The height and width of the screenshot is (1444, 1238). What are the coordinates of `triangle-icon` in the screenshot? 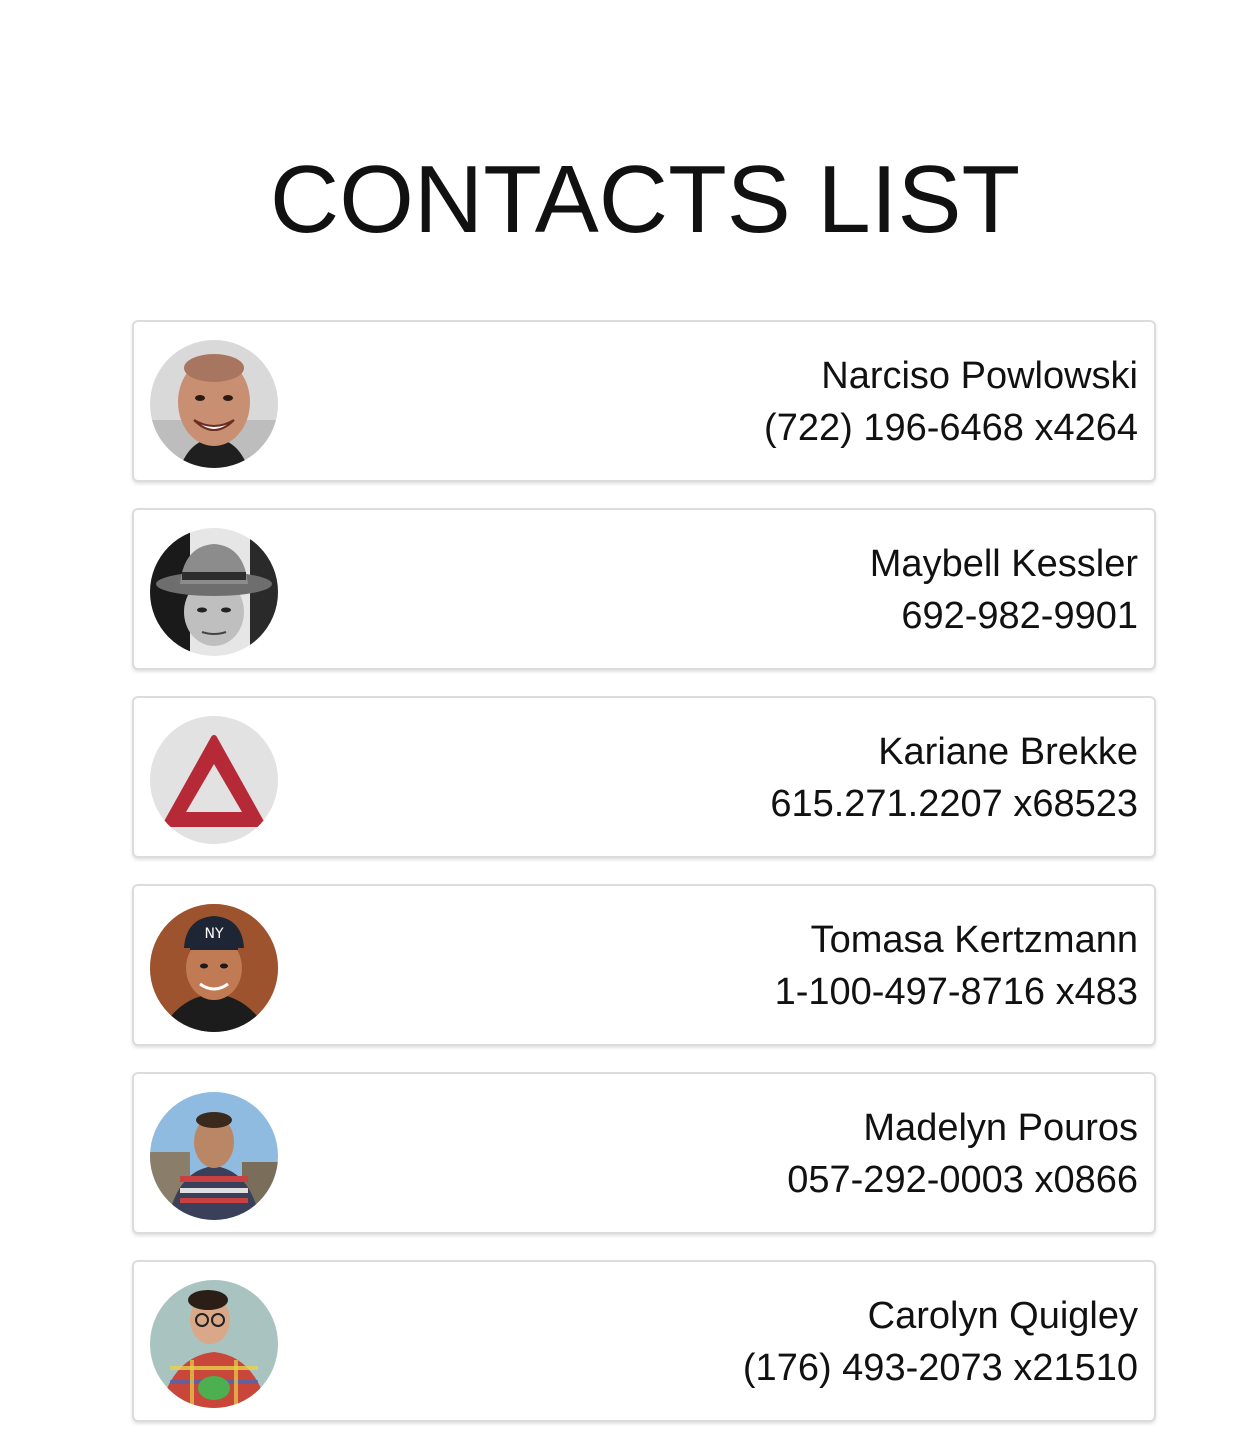 It's located at (214, 780).